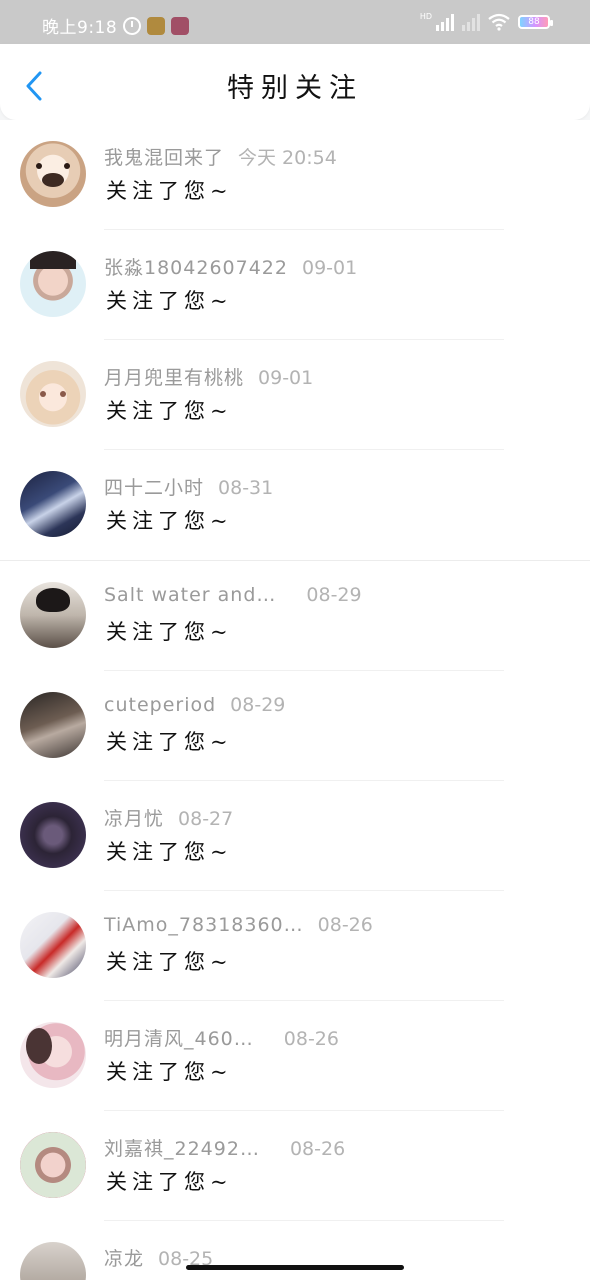 The height and width of the screenshot is (1280, 590). Describe the element at coordinates (295, 946) in the screenshot. I see `list-item: TiAmo_78318360… 08-26 关注了您~` at that location.